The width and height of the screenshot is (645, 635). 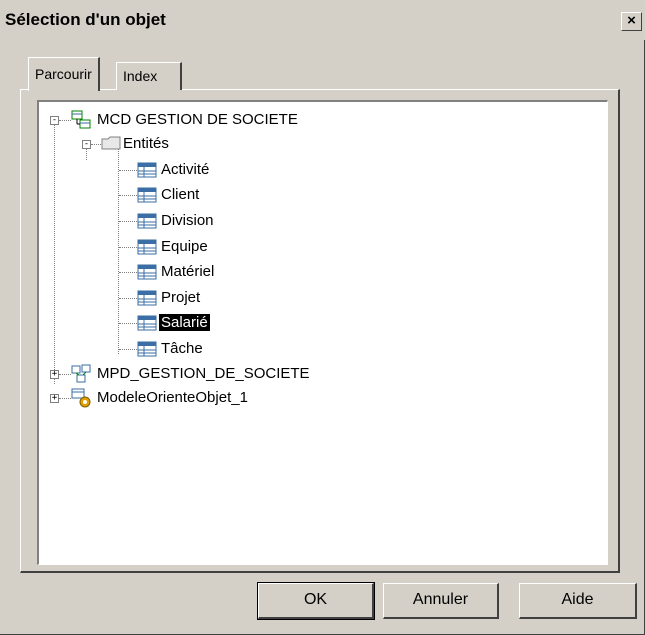 I want to click on tree-node-label: MCD GESTION DE SOCIETE, so click(x=197, y=119).